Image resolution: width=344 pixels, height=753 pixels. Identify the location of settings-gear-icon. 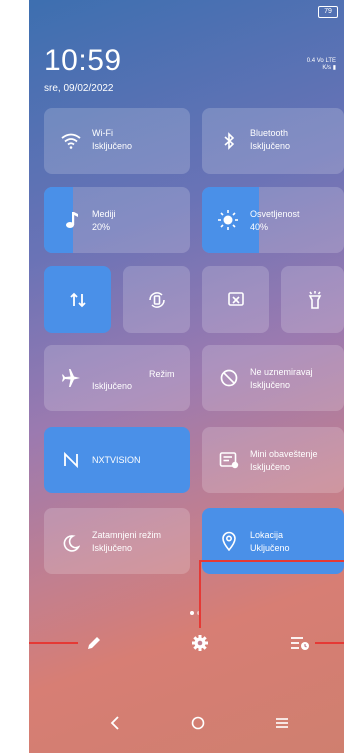
(200, 643).